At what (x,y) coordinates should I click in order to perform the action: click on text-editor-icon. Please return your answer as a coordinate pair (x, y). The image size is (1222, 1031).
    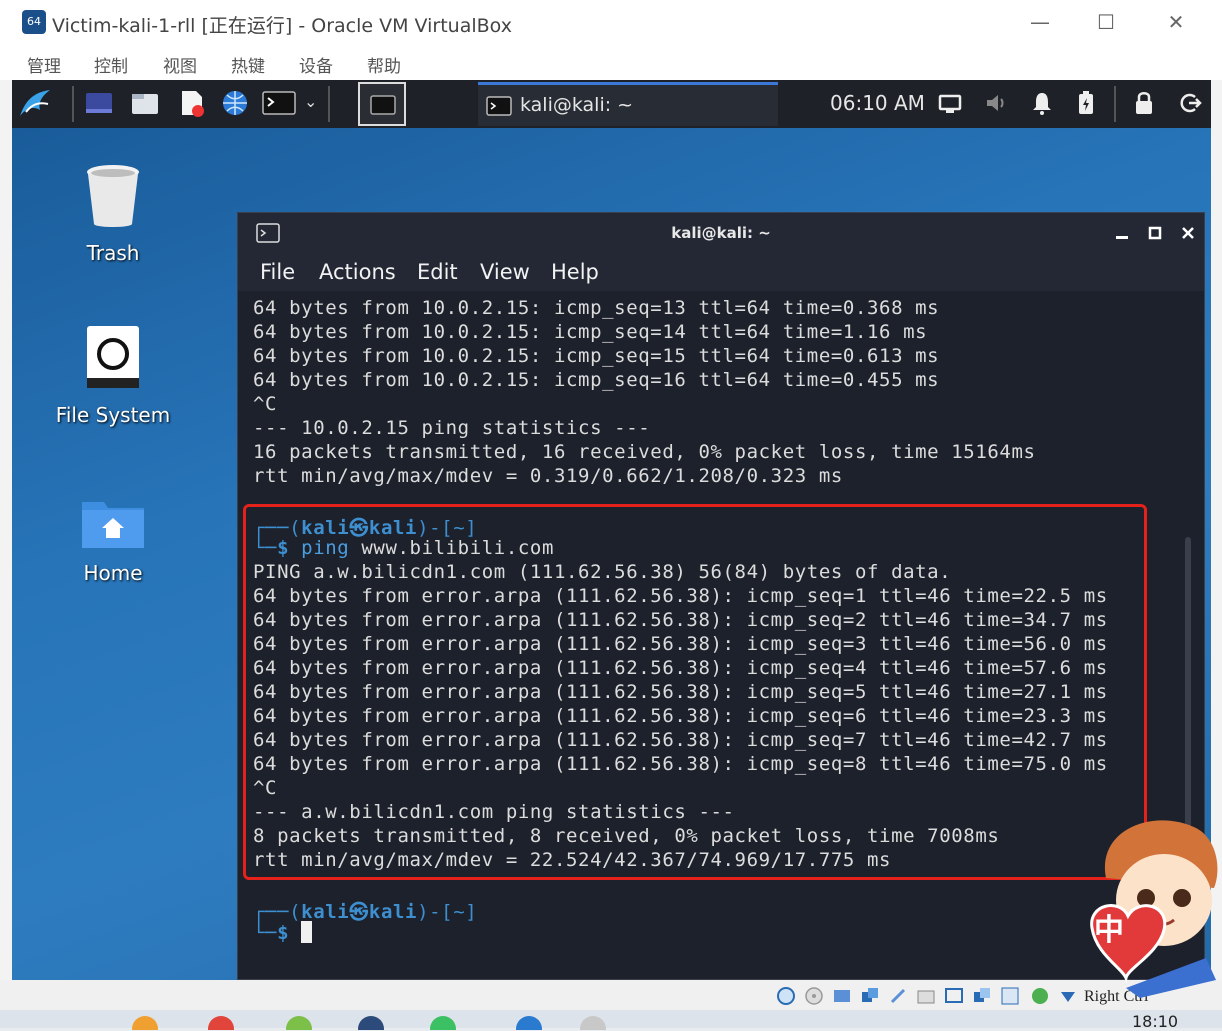
    Looking at the image, I should click on (191, 103).